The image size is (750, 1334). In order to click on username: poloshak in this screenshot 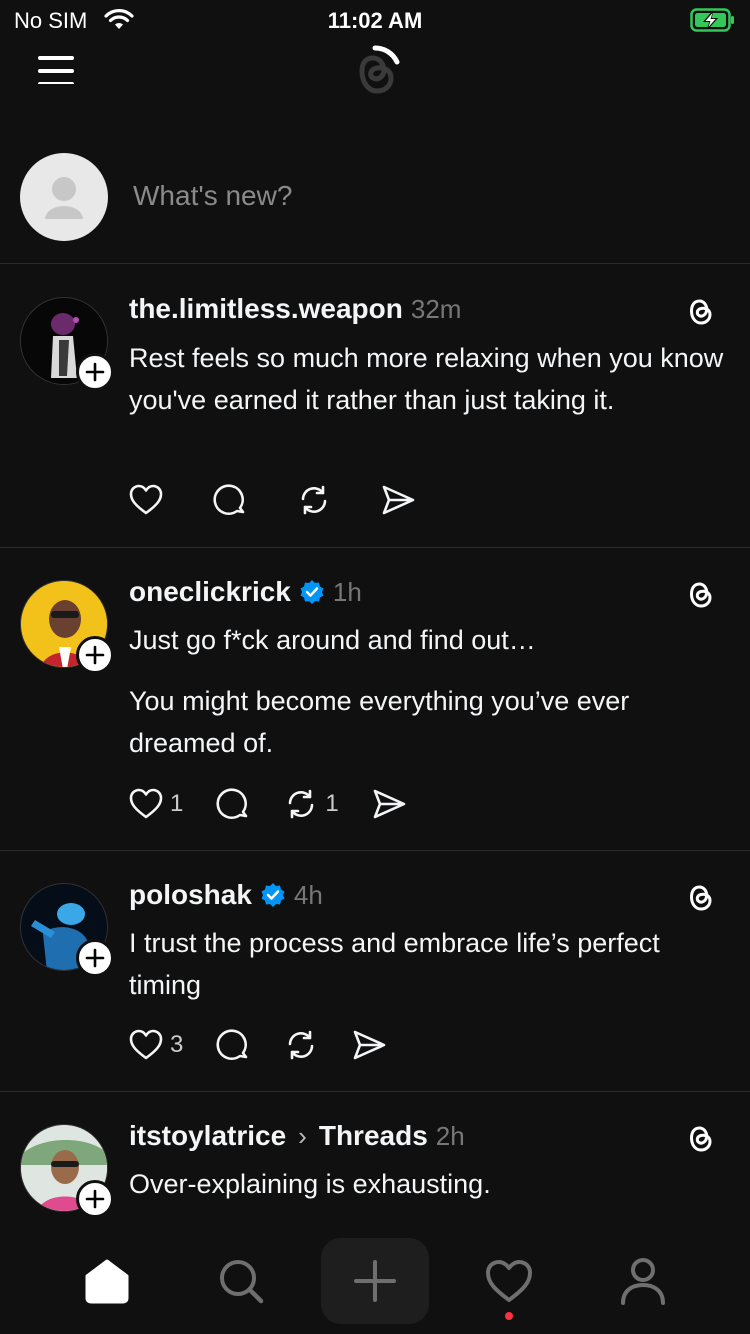, I will do `click(190, 895)`.